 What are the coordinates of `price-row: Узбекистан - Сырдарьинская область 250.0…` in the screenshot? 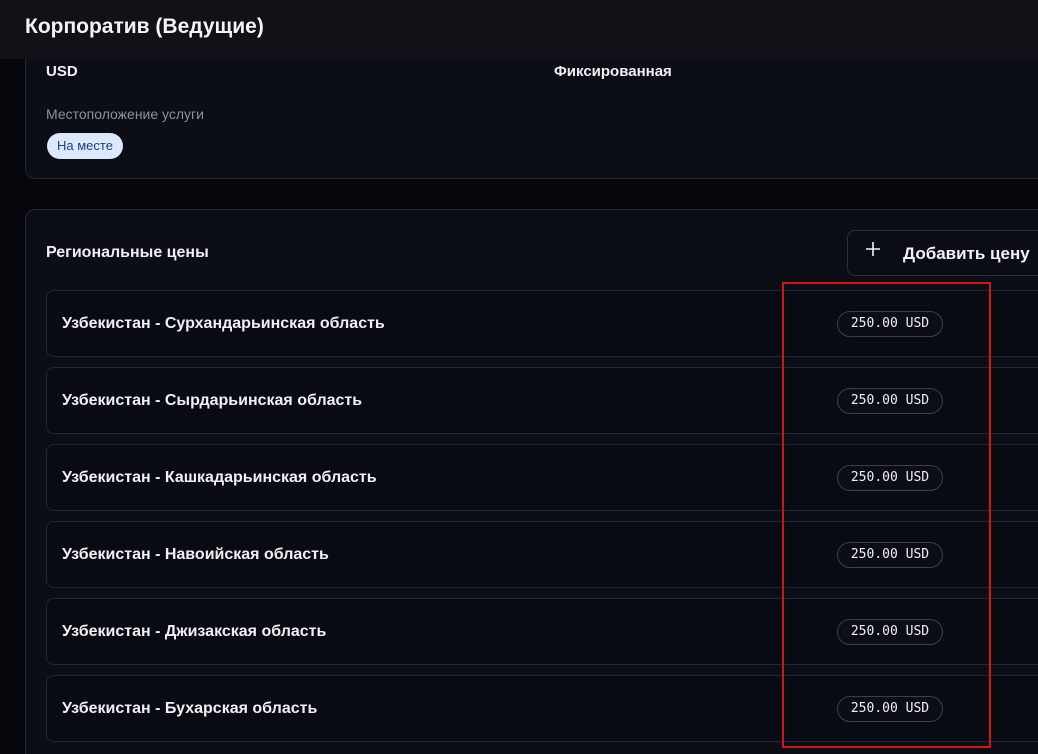 It's located at (542, 400).